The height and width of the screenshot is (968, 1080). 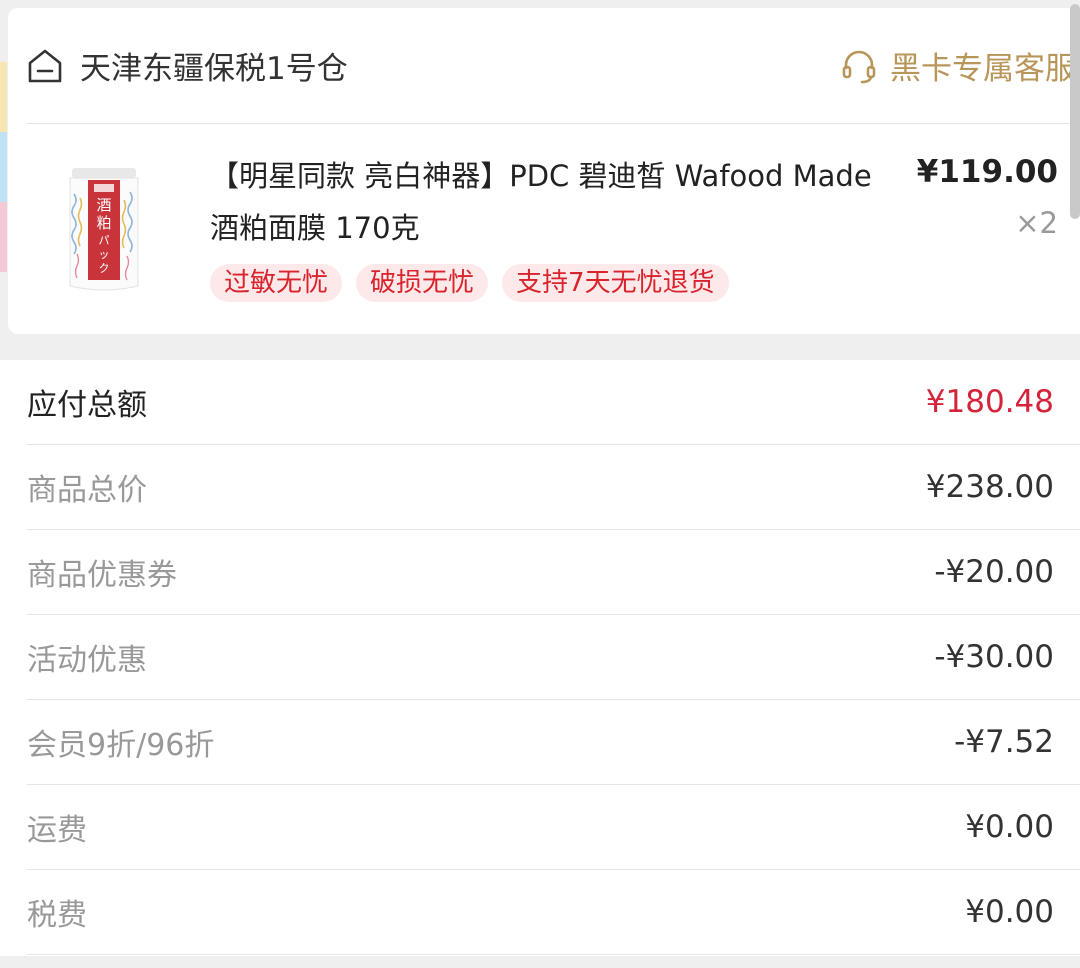 What do you see at coordinates (553, 572) in the screenshot?
I see `summary-row-coupon: 商品优惠券 -¥20.00` at bounding box center [553, 572].